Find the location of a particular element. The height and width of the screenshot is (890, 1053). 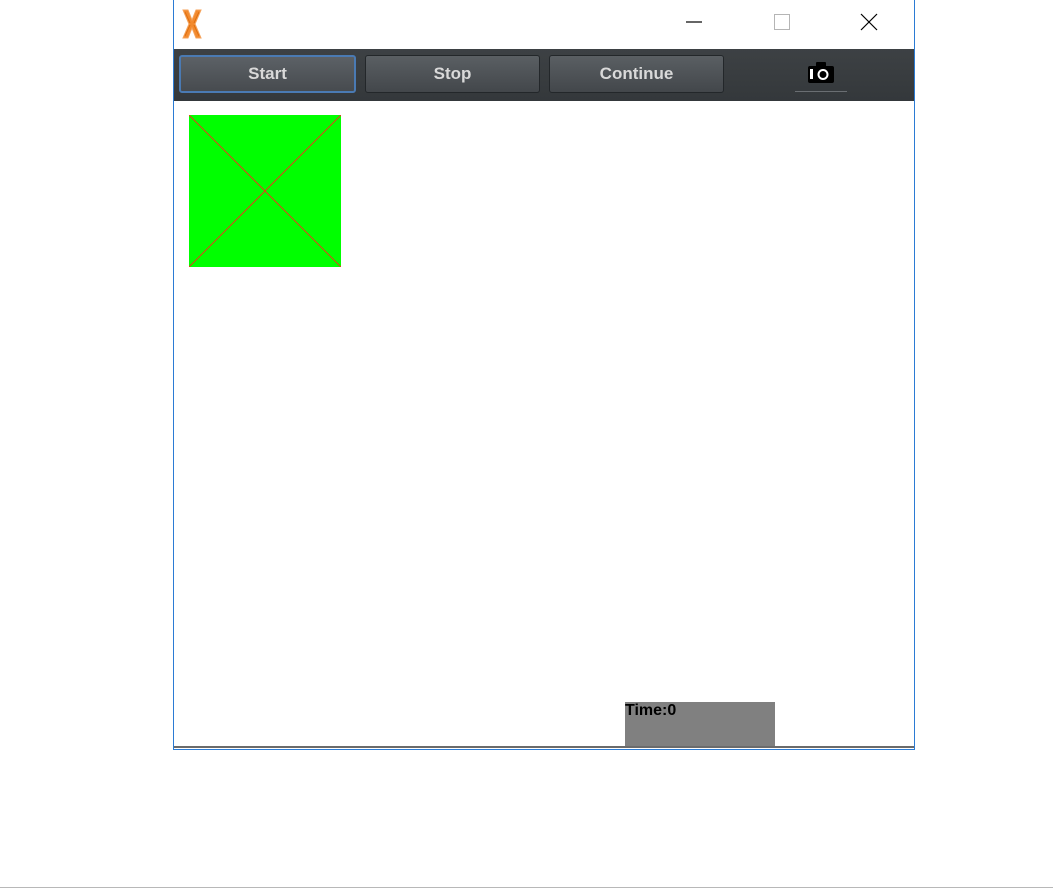

stop-button: Stop is located at coordinates (452, 74).